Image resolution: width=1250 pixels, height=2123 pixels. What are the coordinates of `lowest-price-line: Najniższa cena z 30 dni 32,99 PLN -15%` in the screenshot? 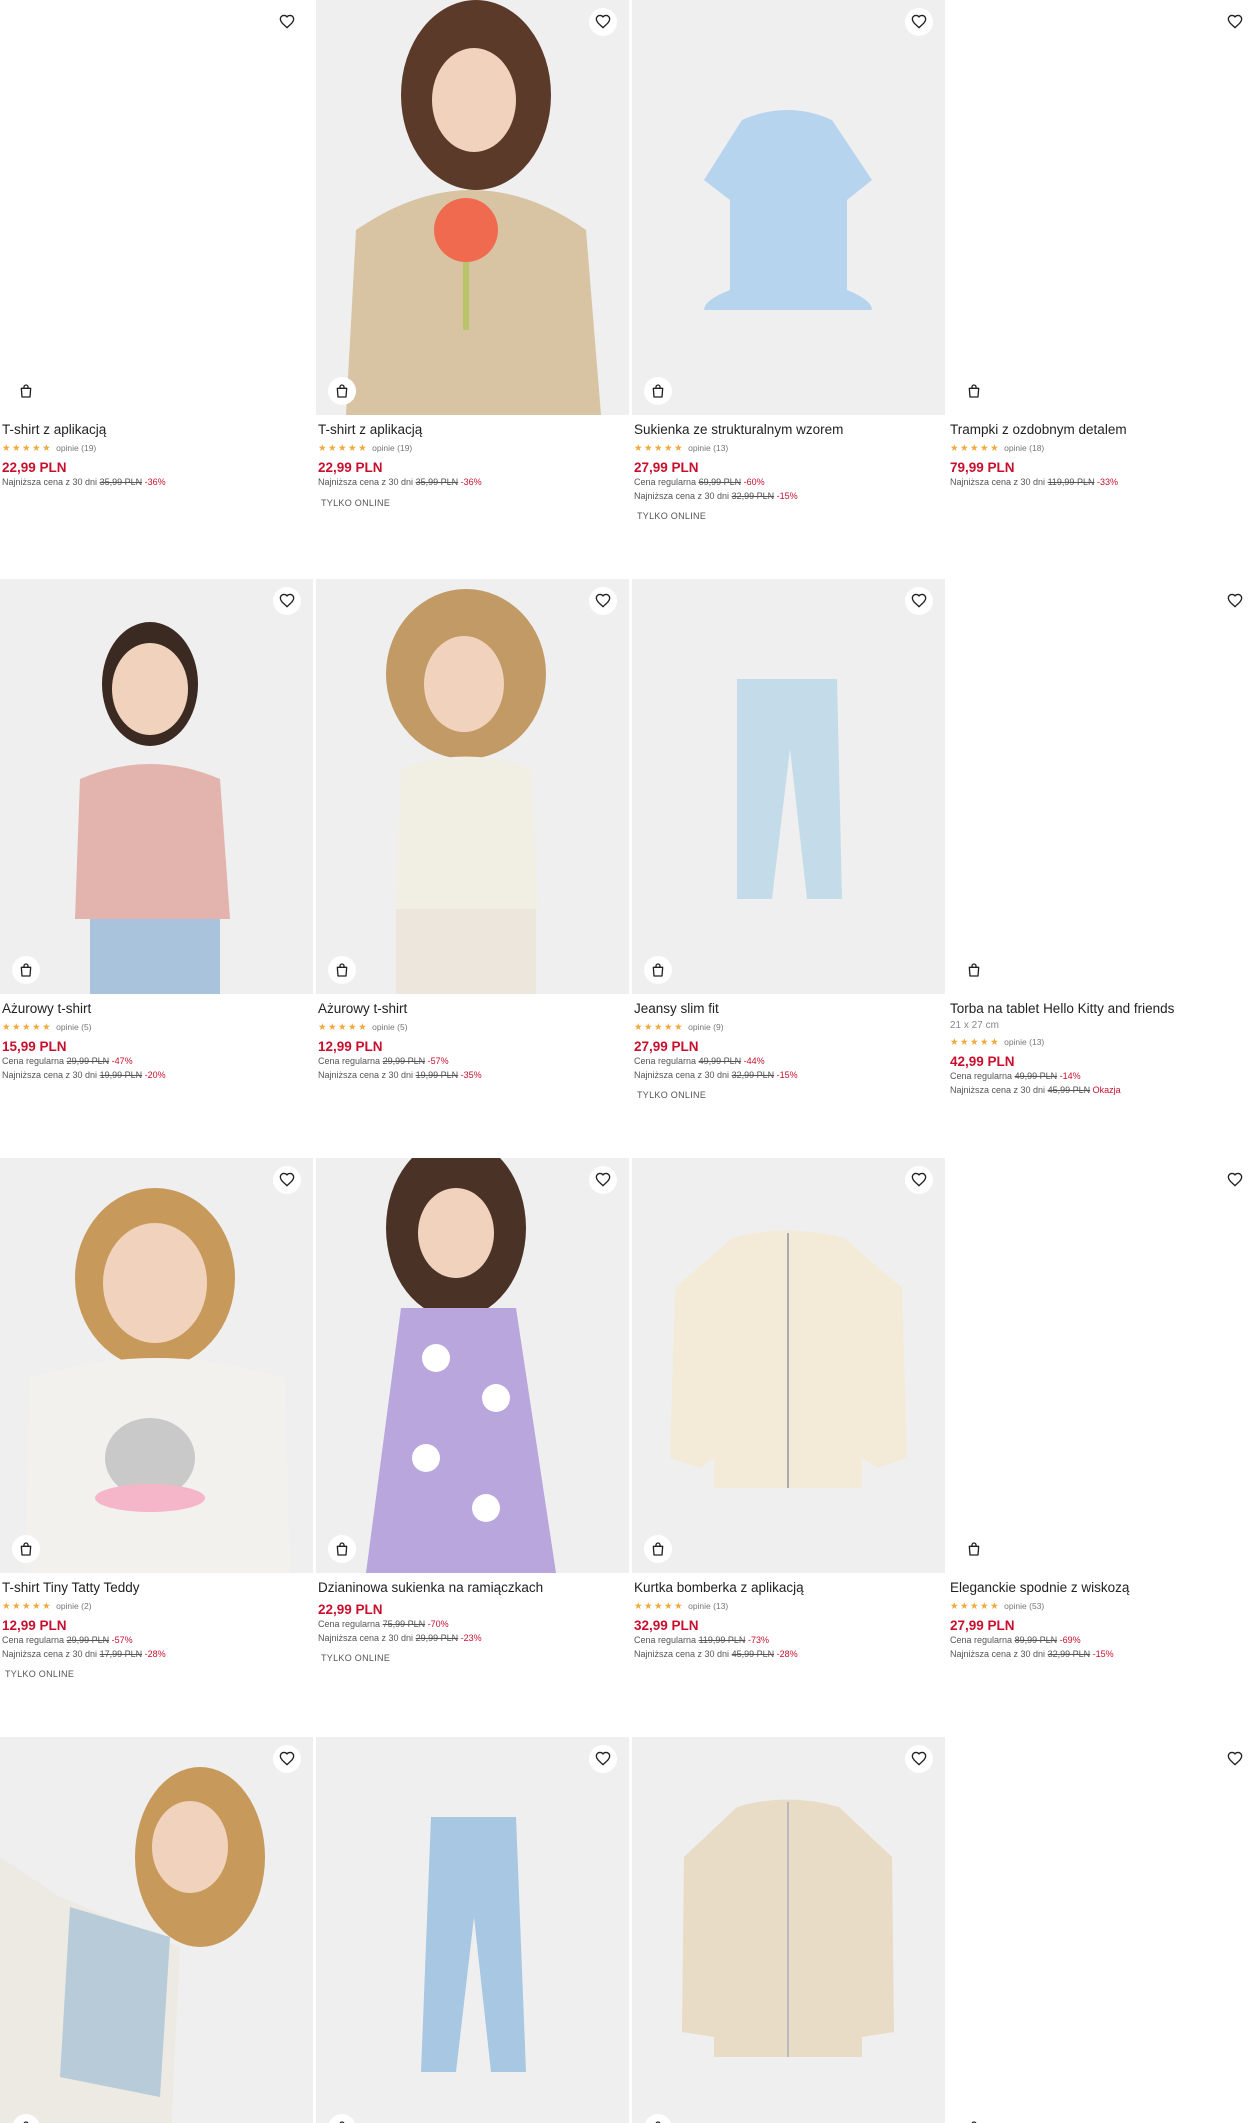 It's located at (788, 497).